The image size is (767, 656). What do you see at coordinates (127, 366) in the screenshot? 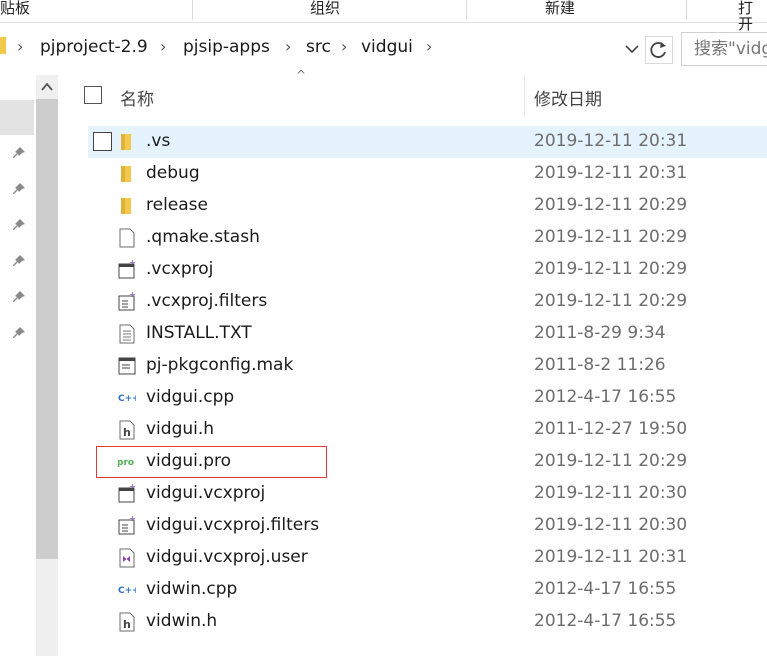
I see `mak-file-icon` at bounding box center [127, 366].